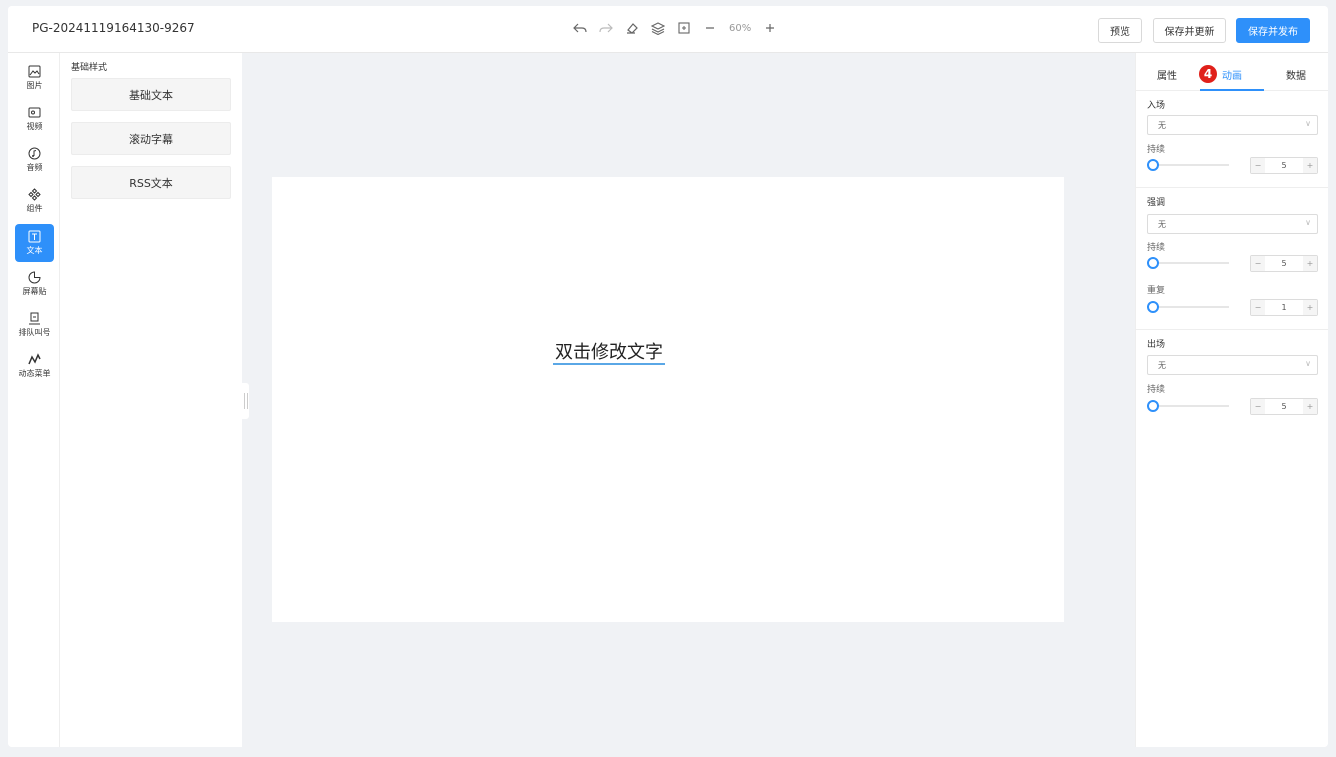 Image resolution: width=1336 pixels, height=757 pixels. I want to click on dynamic-menu-icon, so click(34, 359).